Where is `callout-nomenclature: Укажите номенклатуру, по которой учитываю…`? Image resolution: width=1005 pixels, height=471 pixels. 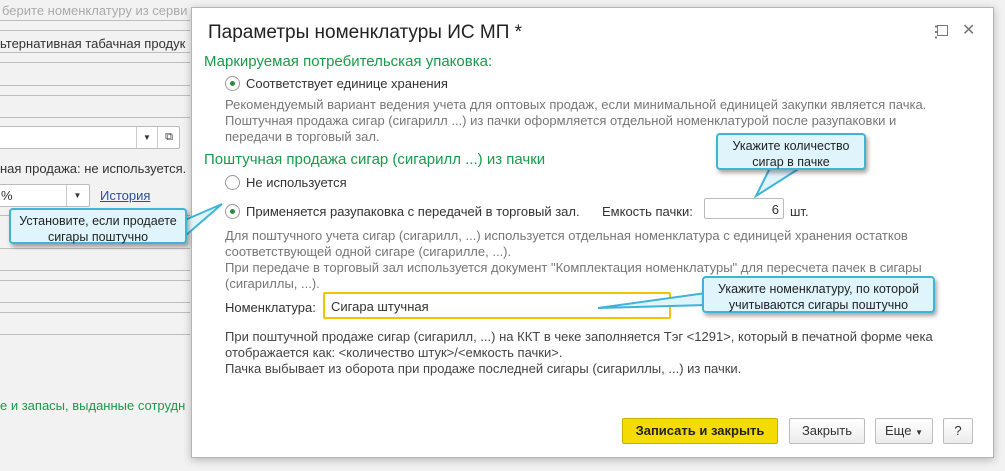 callout-nomenclature: Укажите номенклатуру, по которой учитываю… is located at coordinates (818, 294).